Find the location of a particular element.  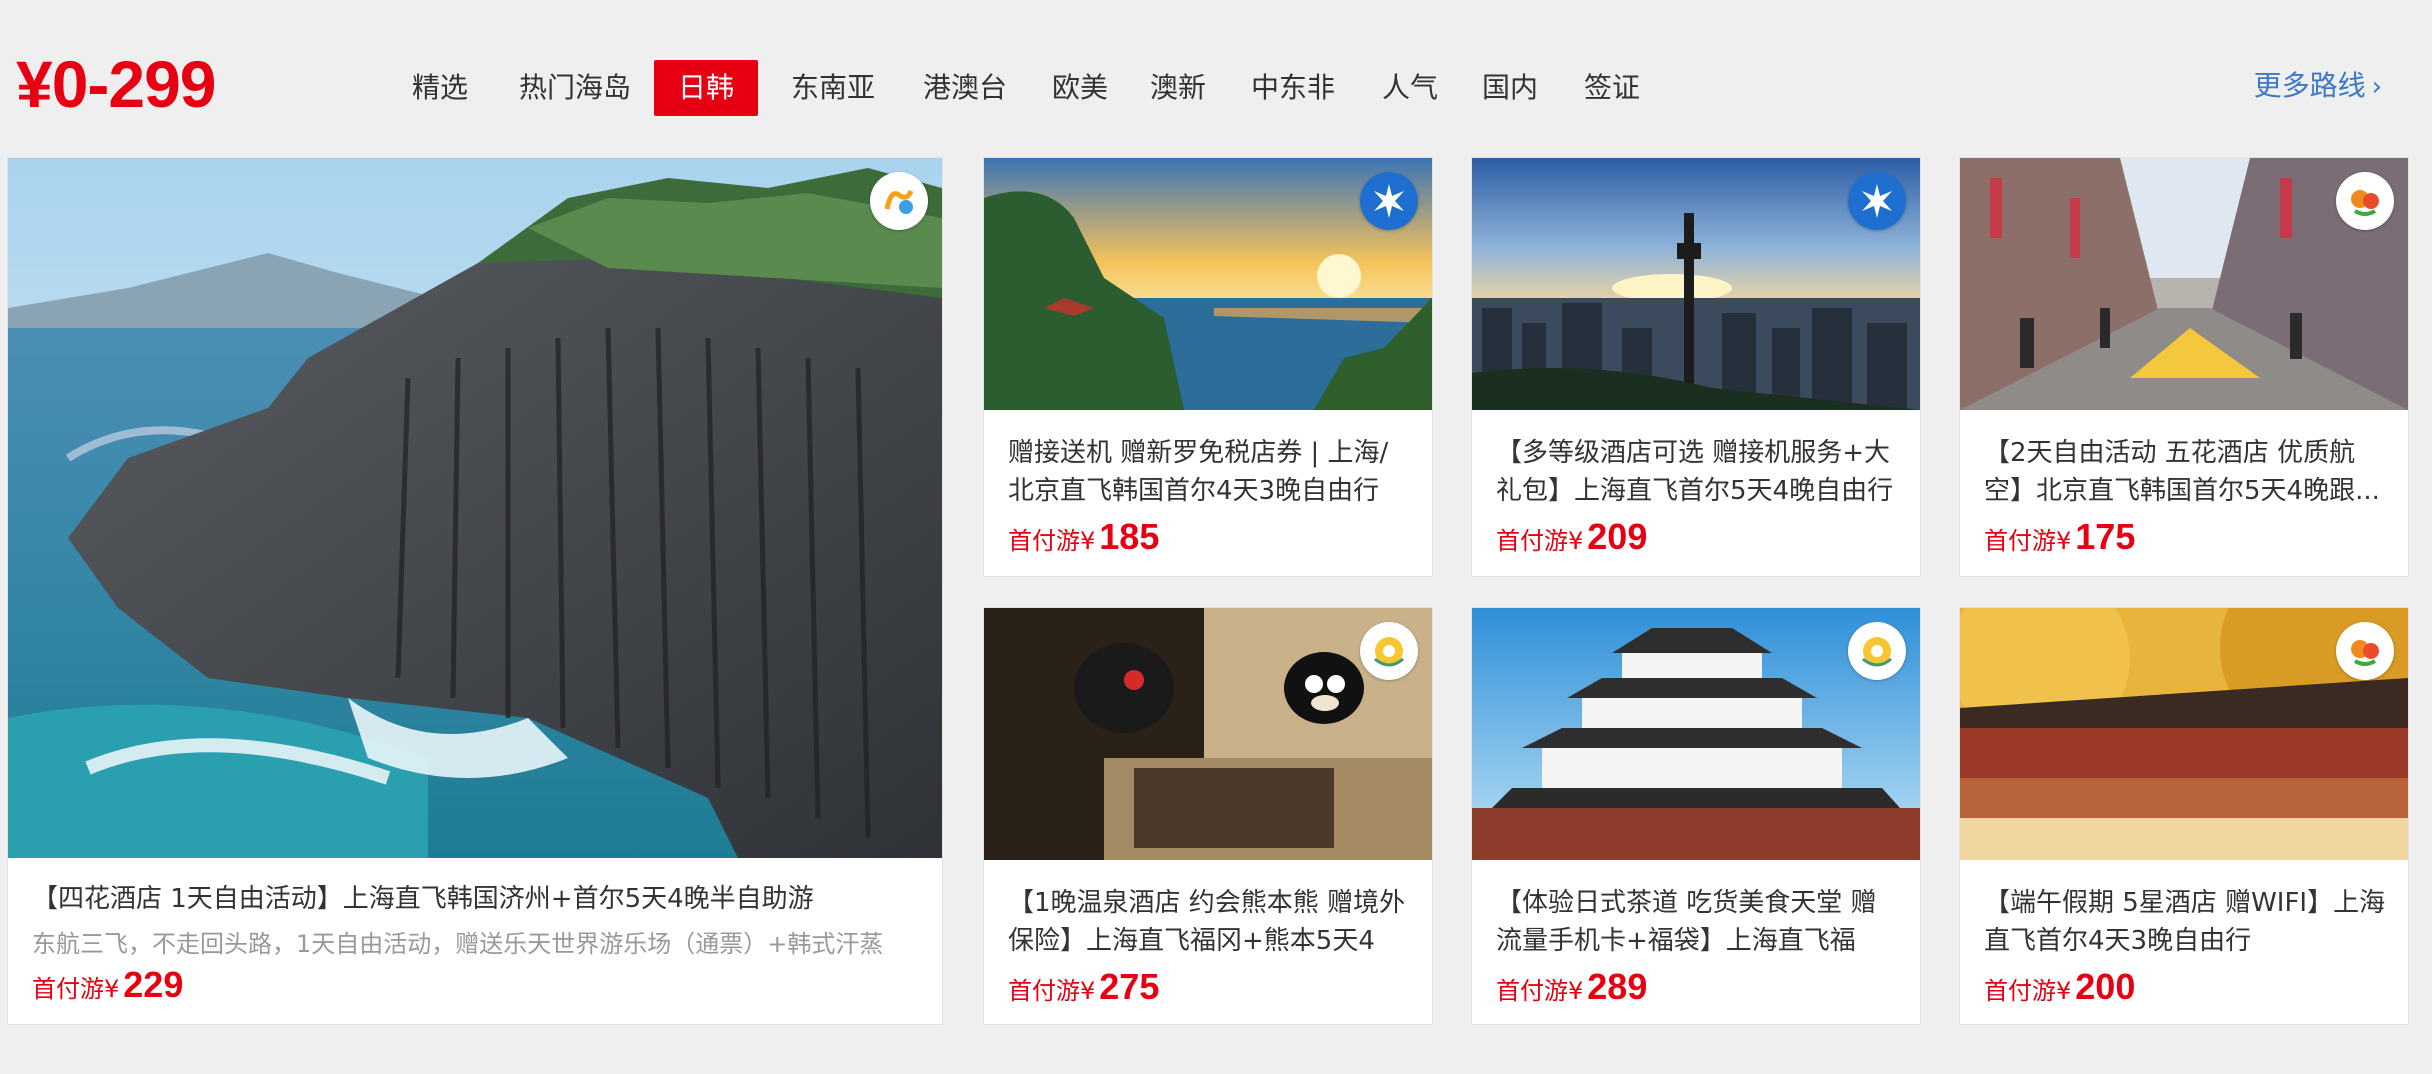

tour-price: 首付游¥ 275 is located at coordinates (1083, 987).